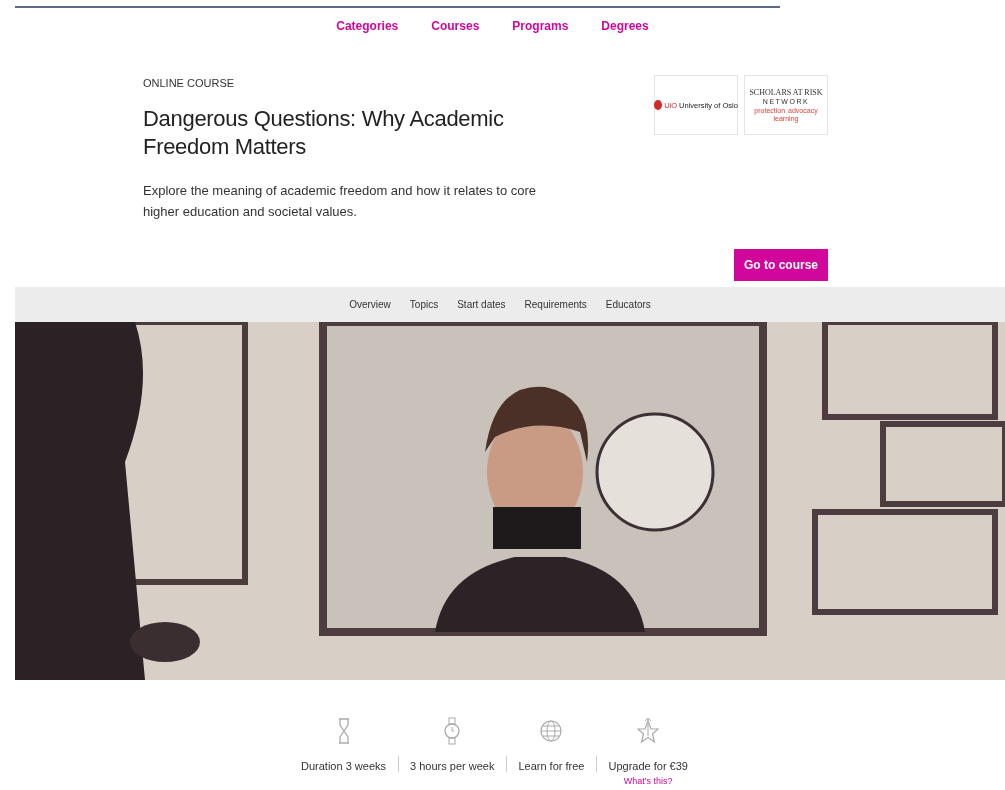  I want to click on logo-text: SCHOLARS AT RISK, so click(786, 92).